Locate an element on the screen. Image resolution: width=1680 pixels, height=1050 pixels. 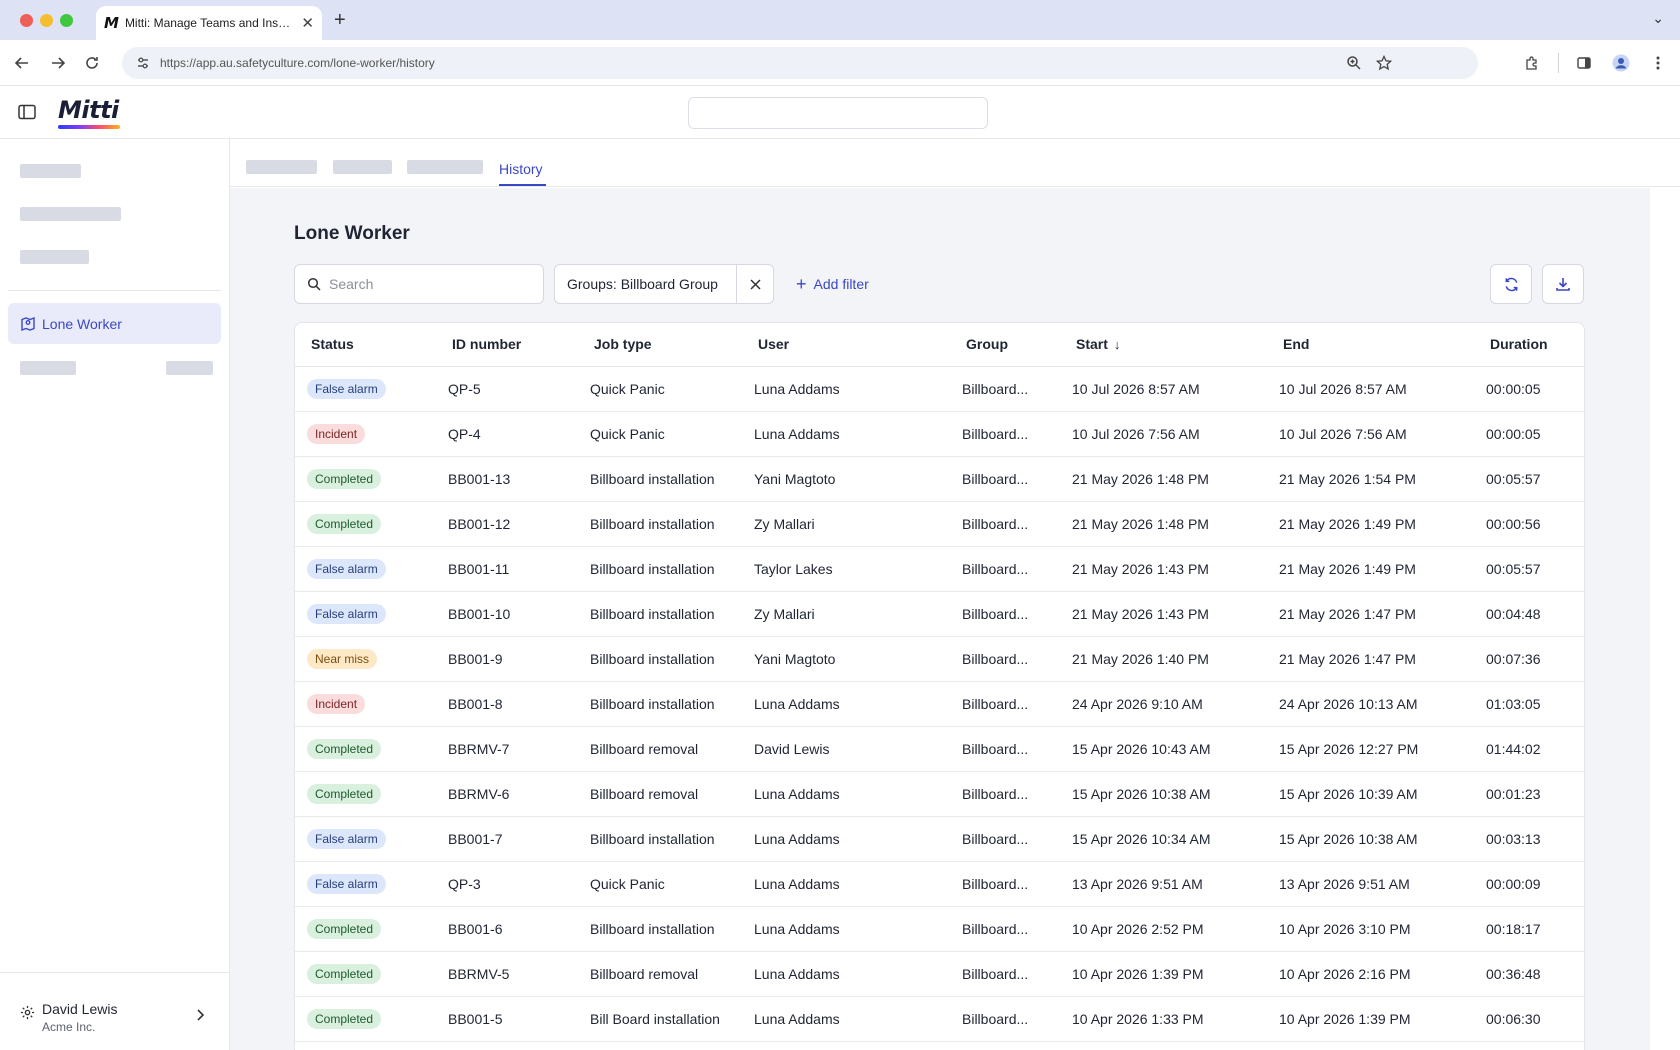
sort-descending-icon: ↓ is located at coordinates (1117, 344).